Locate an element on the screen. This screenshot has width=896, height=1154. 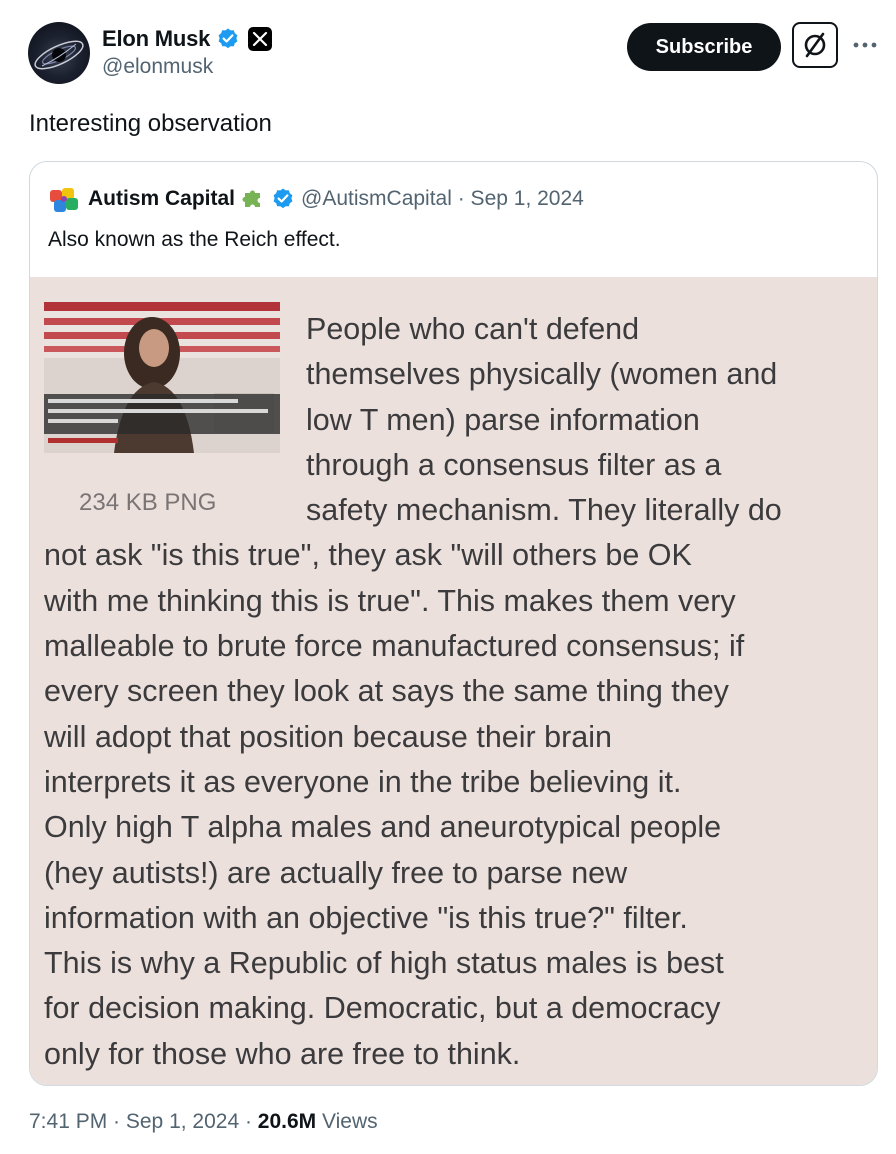
image-text-line: through a consensus filter as a is located at coordinates (514, 464).